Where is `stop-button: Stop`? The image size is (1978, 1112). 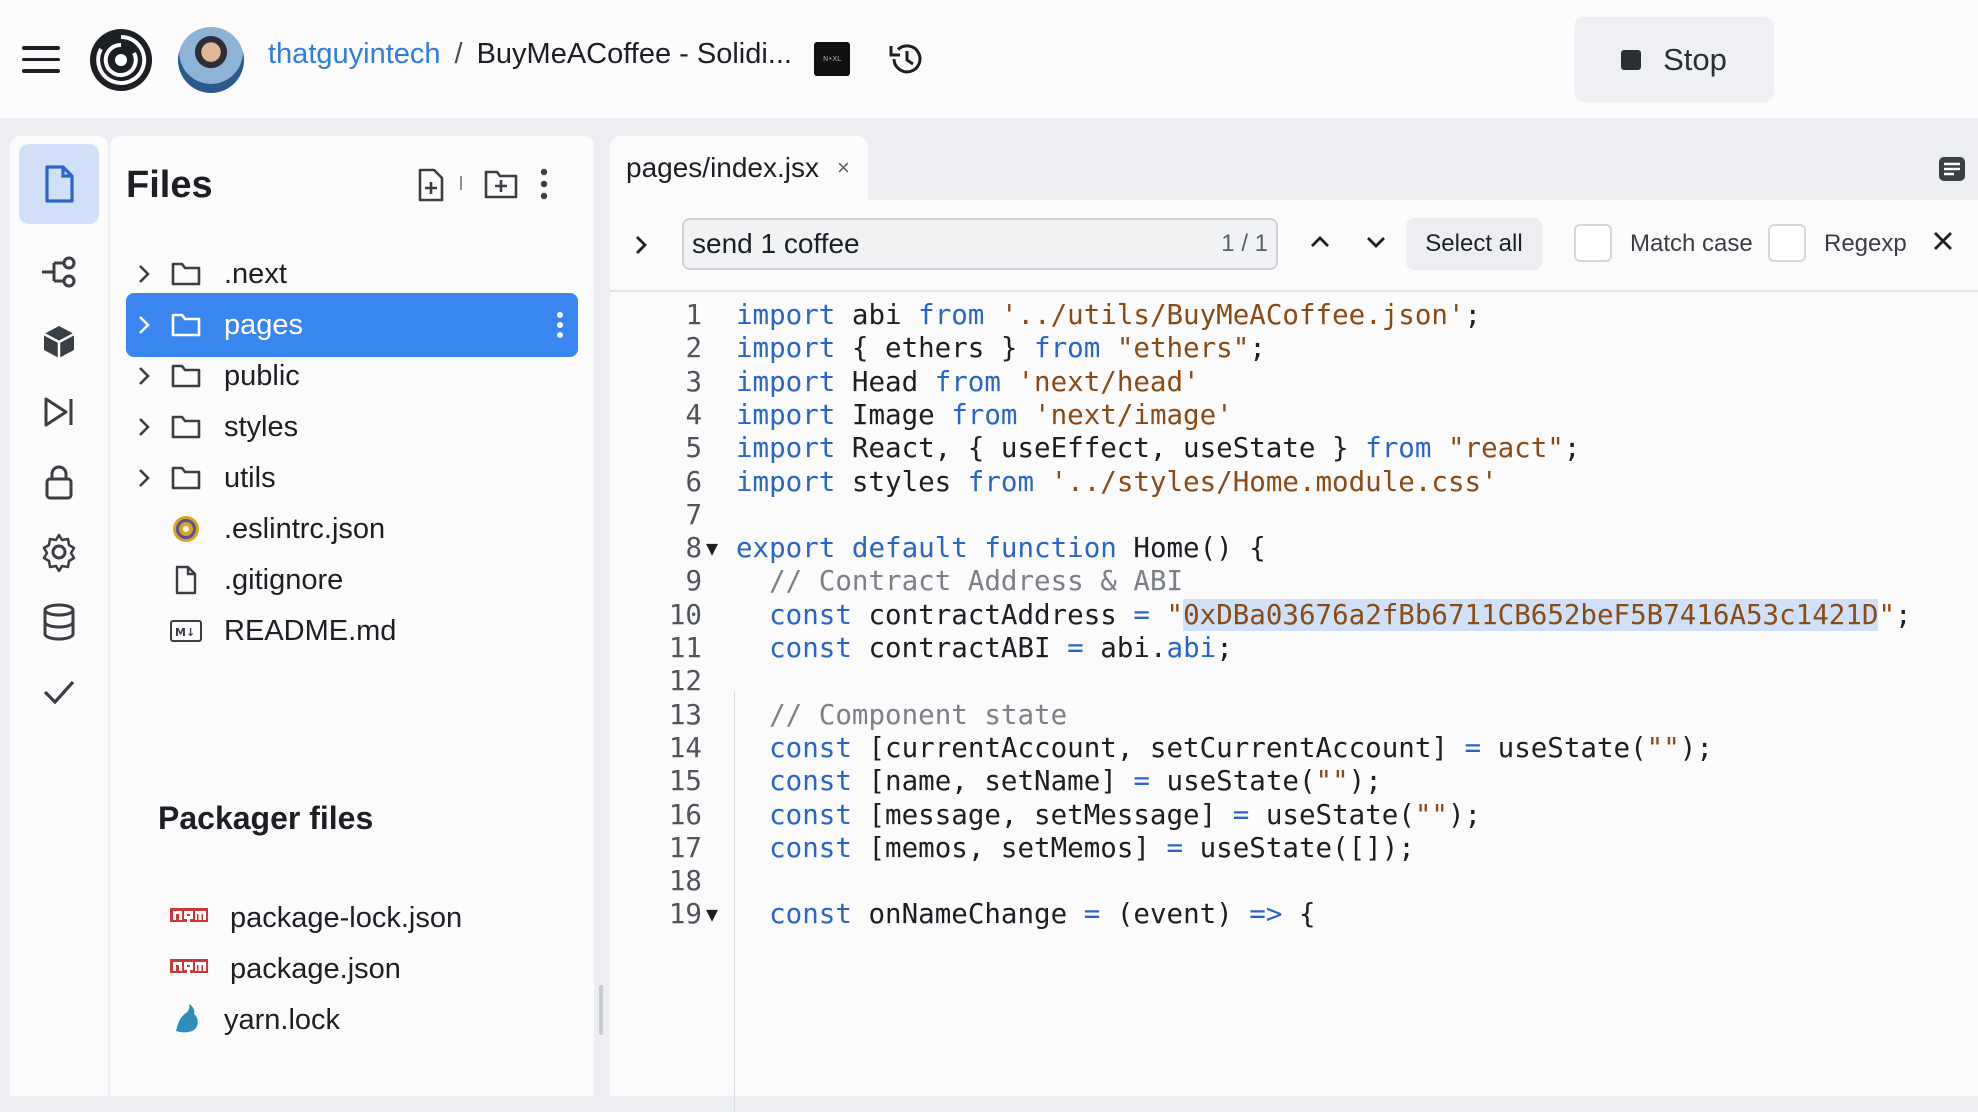
stop-button: Stop is located at coordinates (1674, 59).